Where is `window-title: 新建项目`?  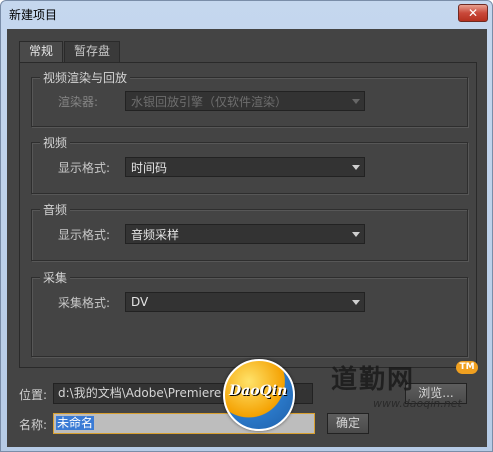
window-title: 新建项目 is located at coordinates (33, 15).